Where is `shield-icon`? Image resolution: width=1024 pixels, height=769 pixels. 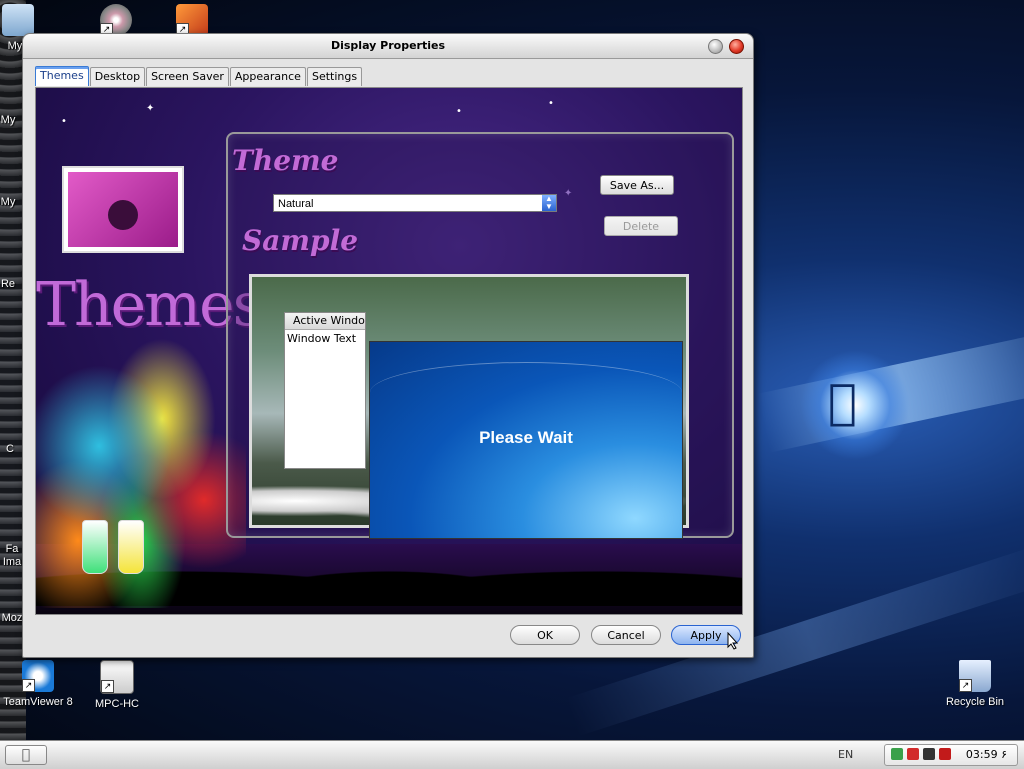
shield-icon is located at coordinates (913, 754).